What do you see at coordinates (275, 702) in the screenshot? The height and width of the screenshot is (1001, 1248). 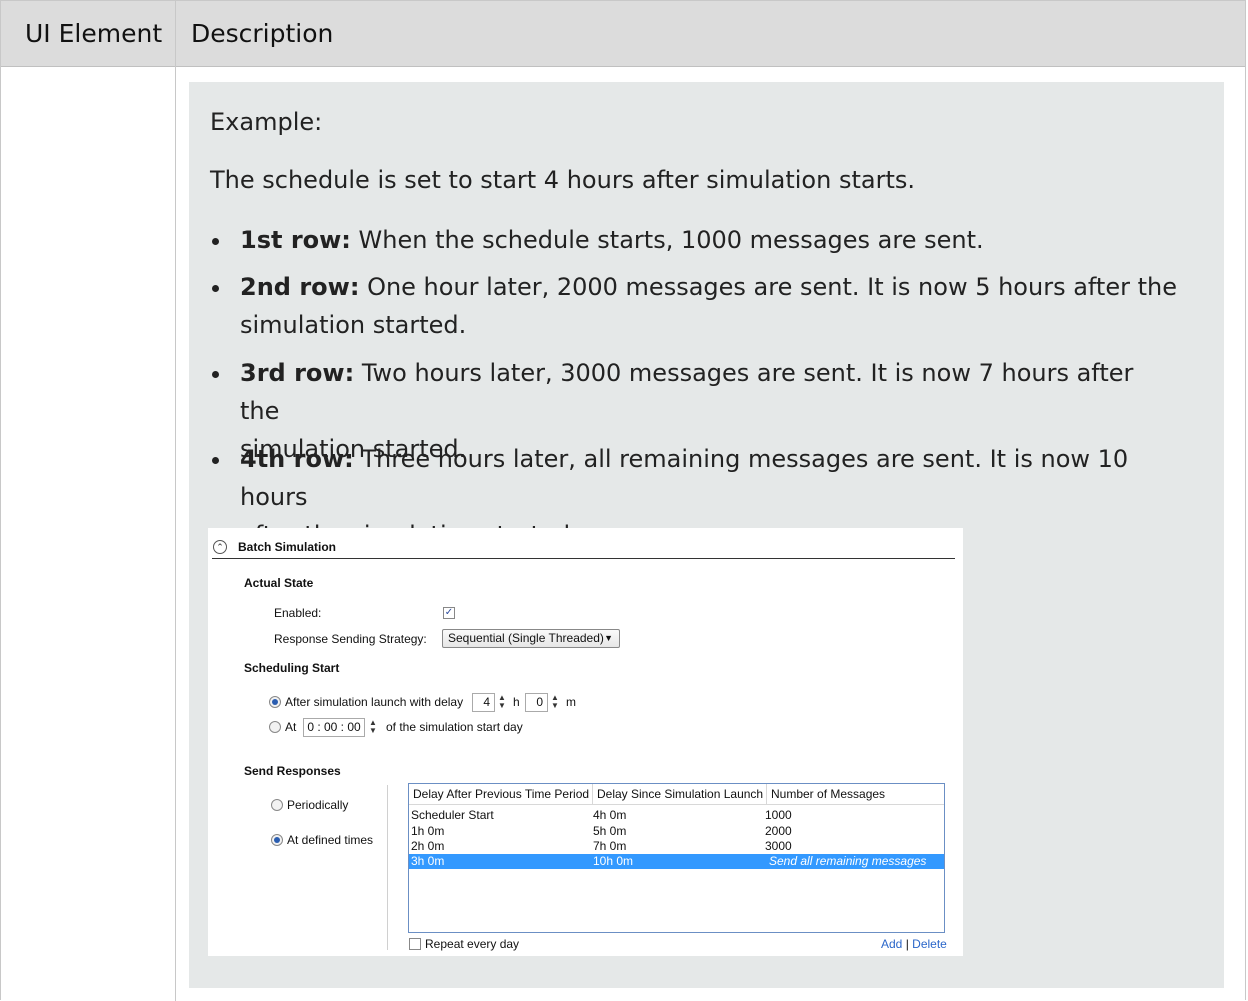 I see `delay-radio` at bounding box center [275, 702].